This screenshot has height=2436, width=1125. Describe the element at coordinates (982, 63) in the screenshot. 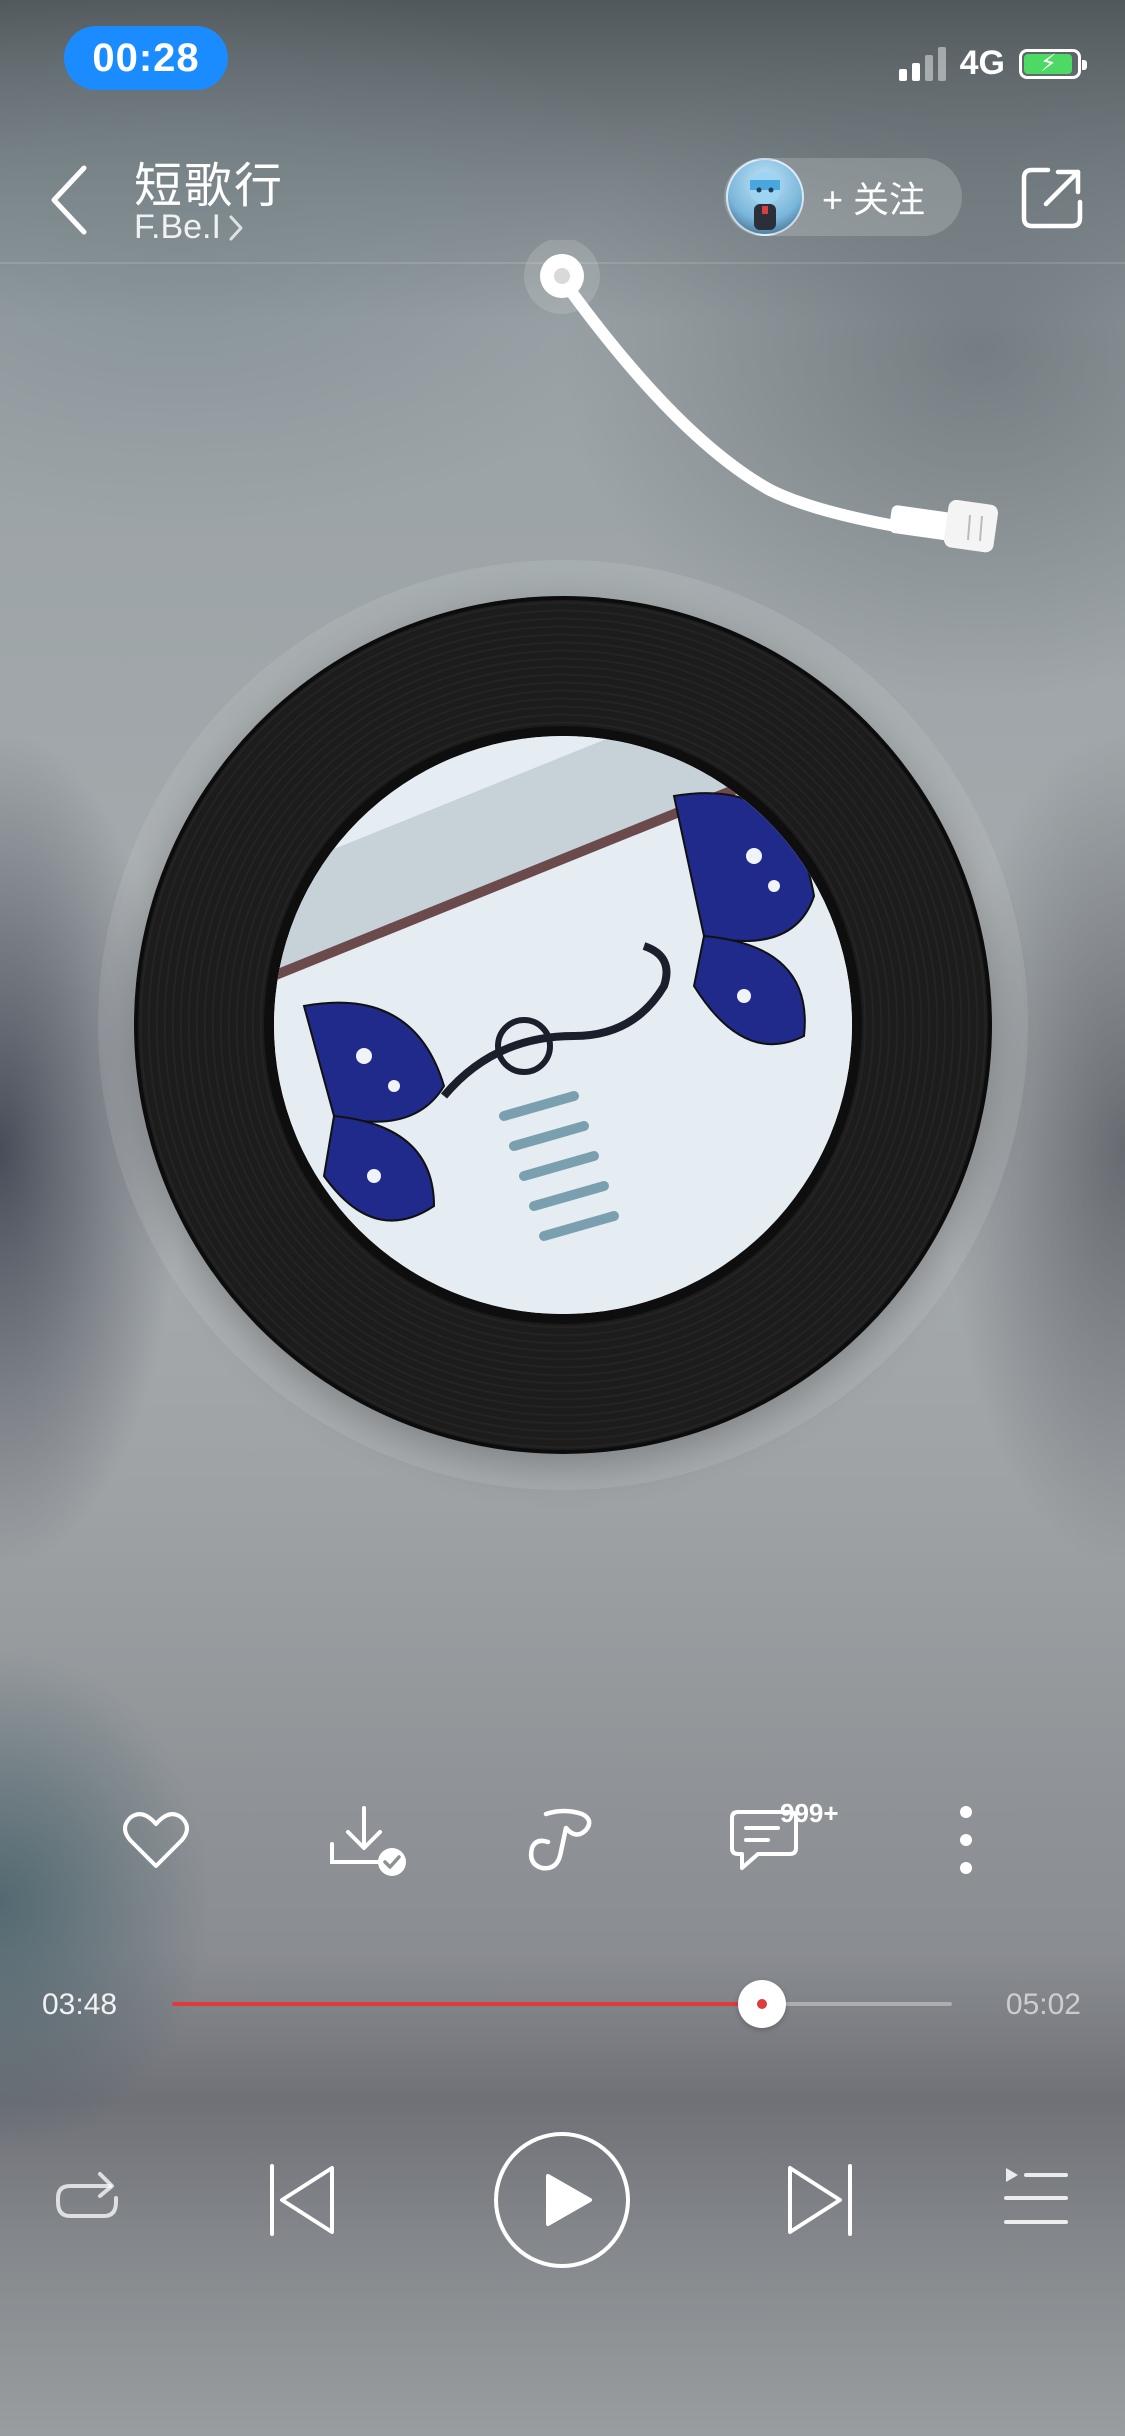

I see `network-label: 4G` at that location.